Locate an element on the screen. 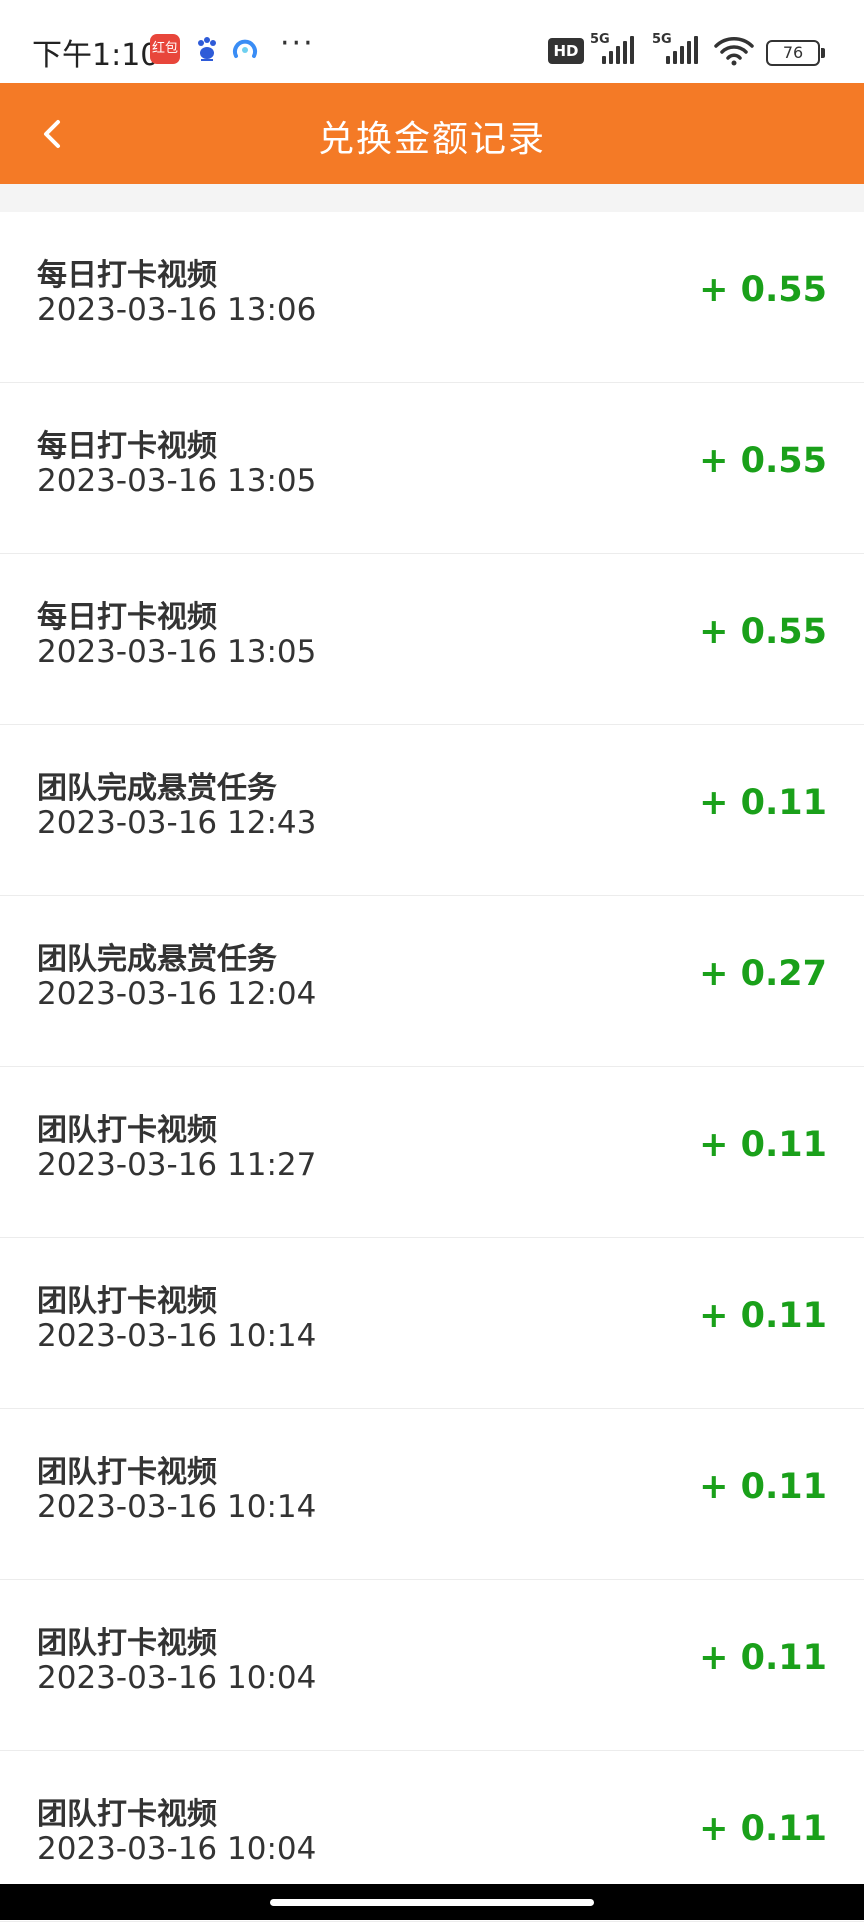 The height and width of the screenshot is (1922, 864). system-navigation-bar is located at coordinates (432, 1902).